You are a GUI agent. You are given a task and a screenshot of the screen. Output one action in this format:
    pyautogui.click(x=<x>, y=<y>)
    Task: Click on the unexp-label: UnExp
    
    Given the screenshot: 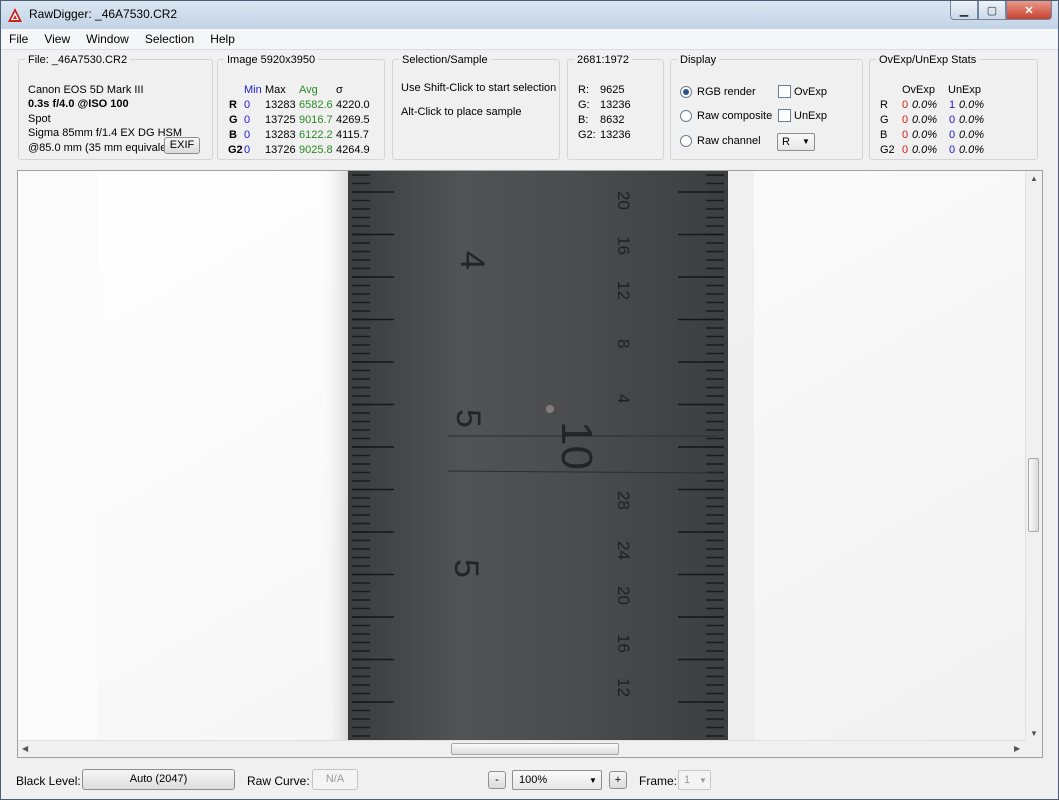 What is the action you would take?
    pyautogui.click(x=810, y=116)
    